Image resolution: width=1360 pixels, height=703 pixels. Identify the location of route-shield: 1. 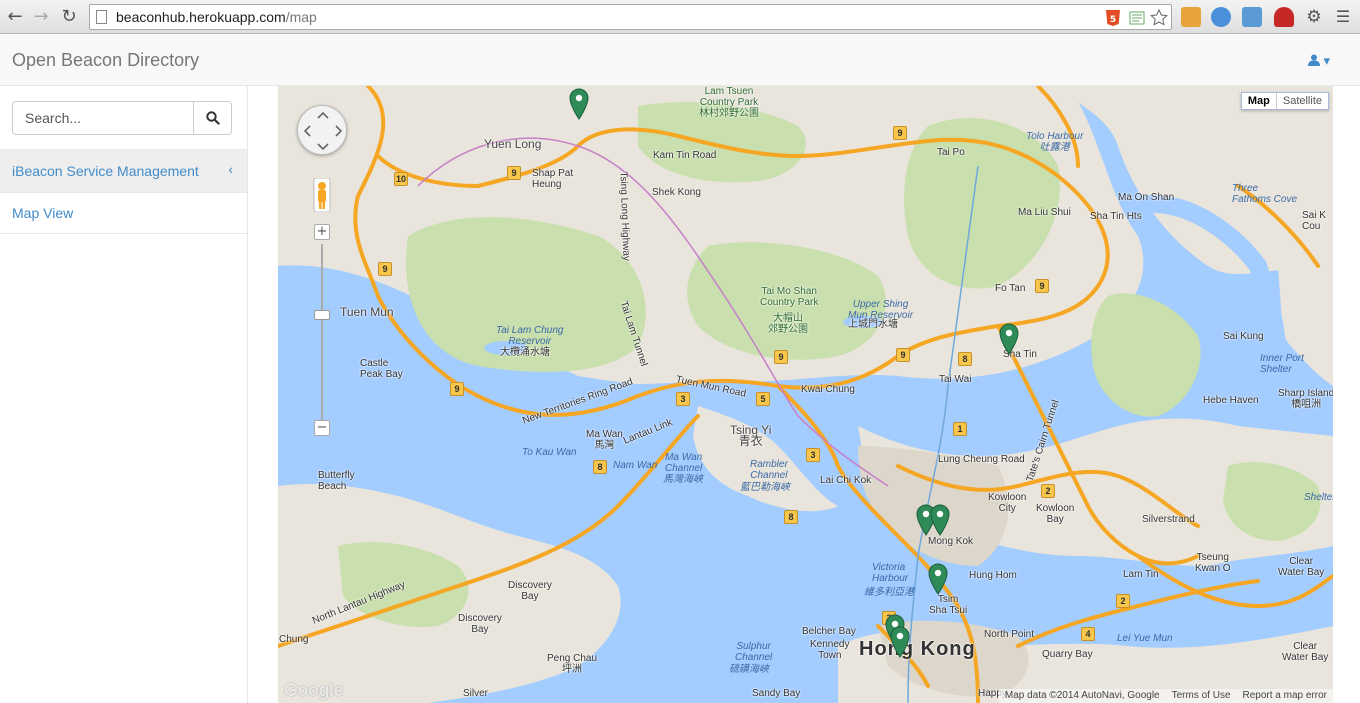
(960, 429).